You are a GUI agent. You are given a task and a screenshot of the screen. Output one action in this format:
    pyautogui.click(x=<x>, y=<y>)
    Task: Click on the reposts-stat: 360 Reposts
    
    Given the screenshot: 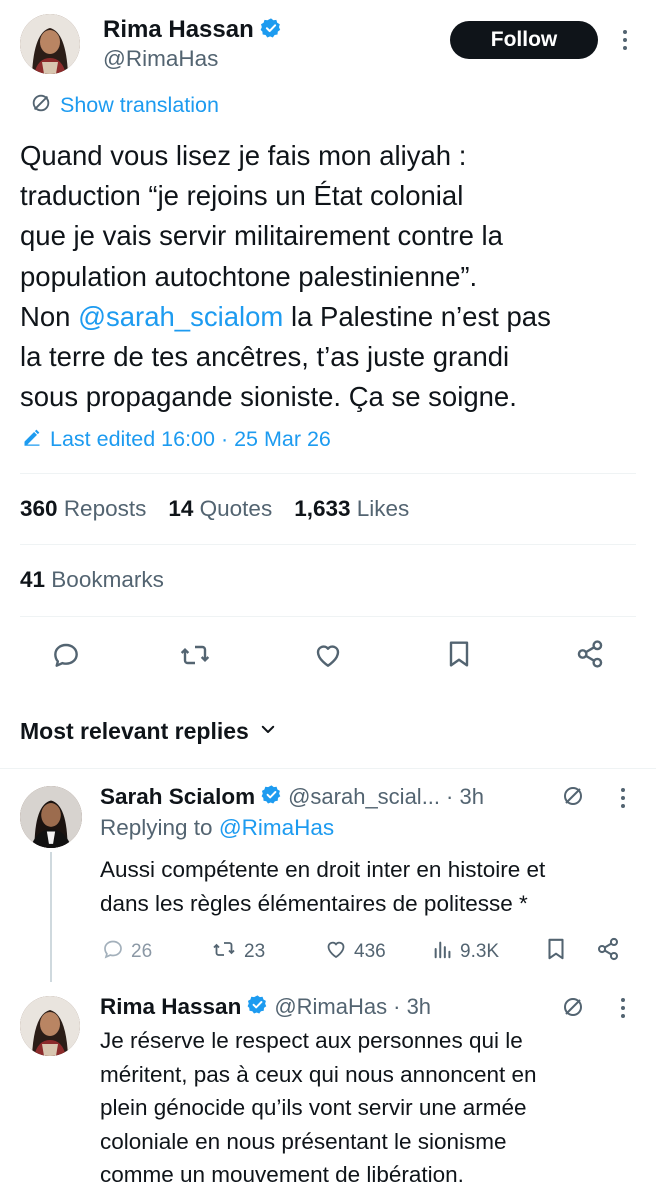 What is the action you would take?
    pyautogui.click(x=83, y=509)
    